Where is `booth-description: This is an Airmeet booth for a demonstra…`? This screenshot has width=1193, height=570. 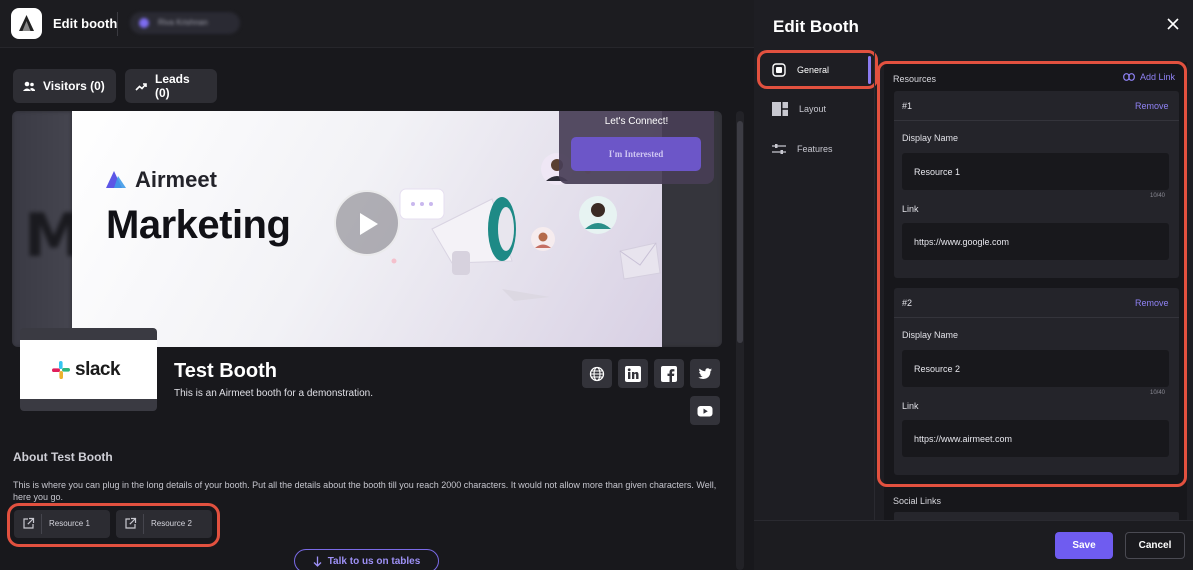 booth-description: This is an Airmeet booth for a demonstra… is located at coordinates (273, 393).